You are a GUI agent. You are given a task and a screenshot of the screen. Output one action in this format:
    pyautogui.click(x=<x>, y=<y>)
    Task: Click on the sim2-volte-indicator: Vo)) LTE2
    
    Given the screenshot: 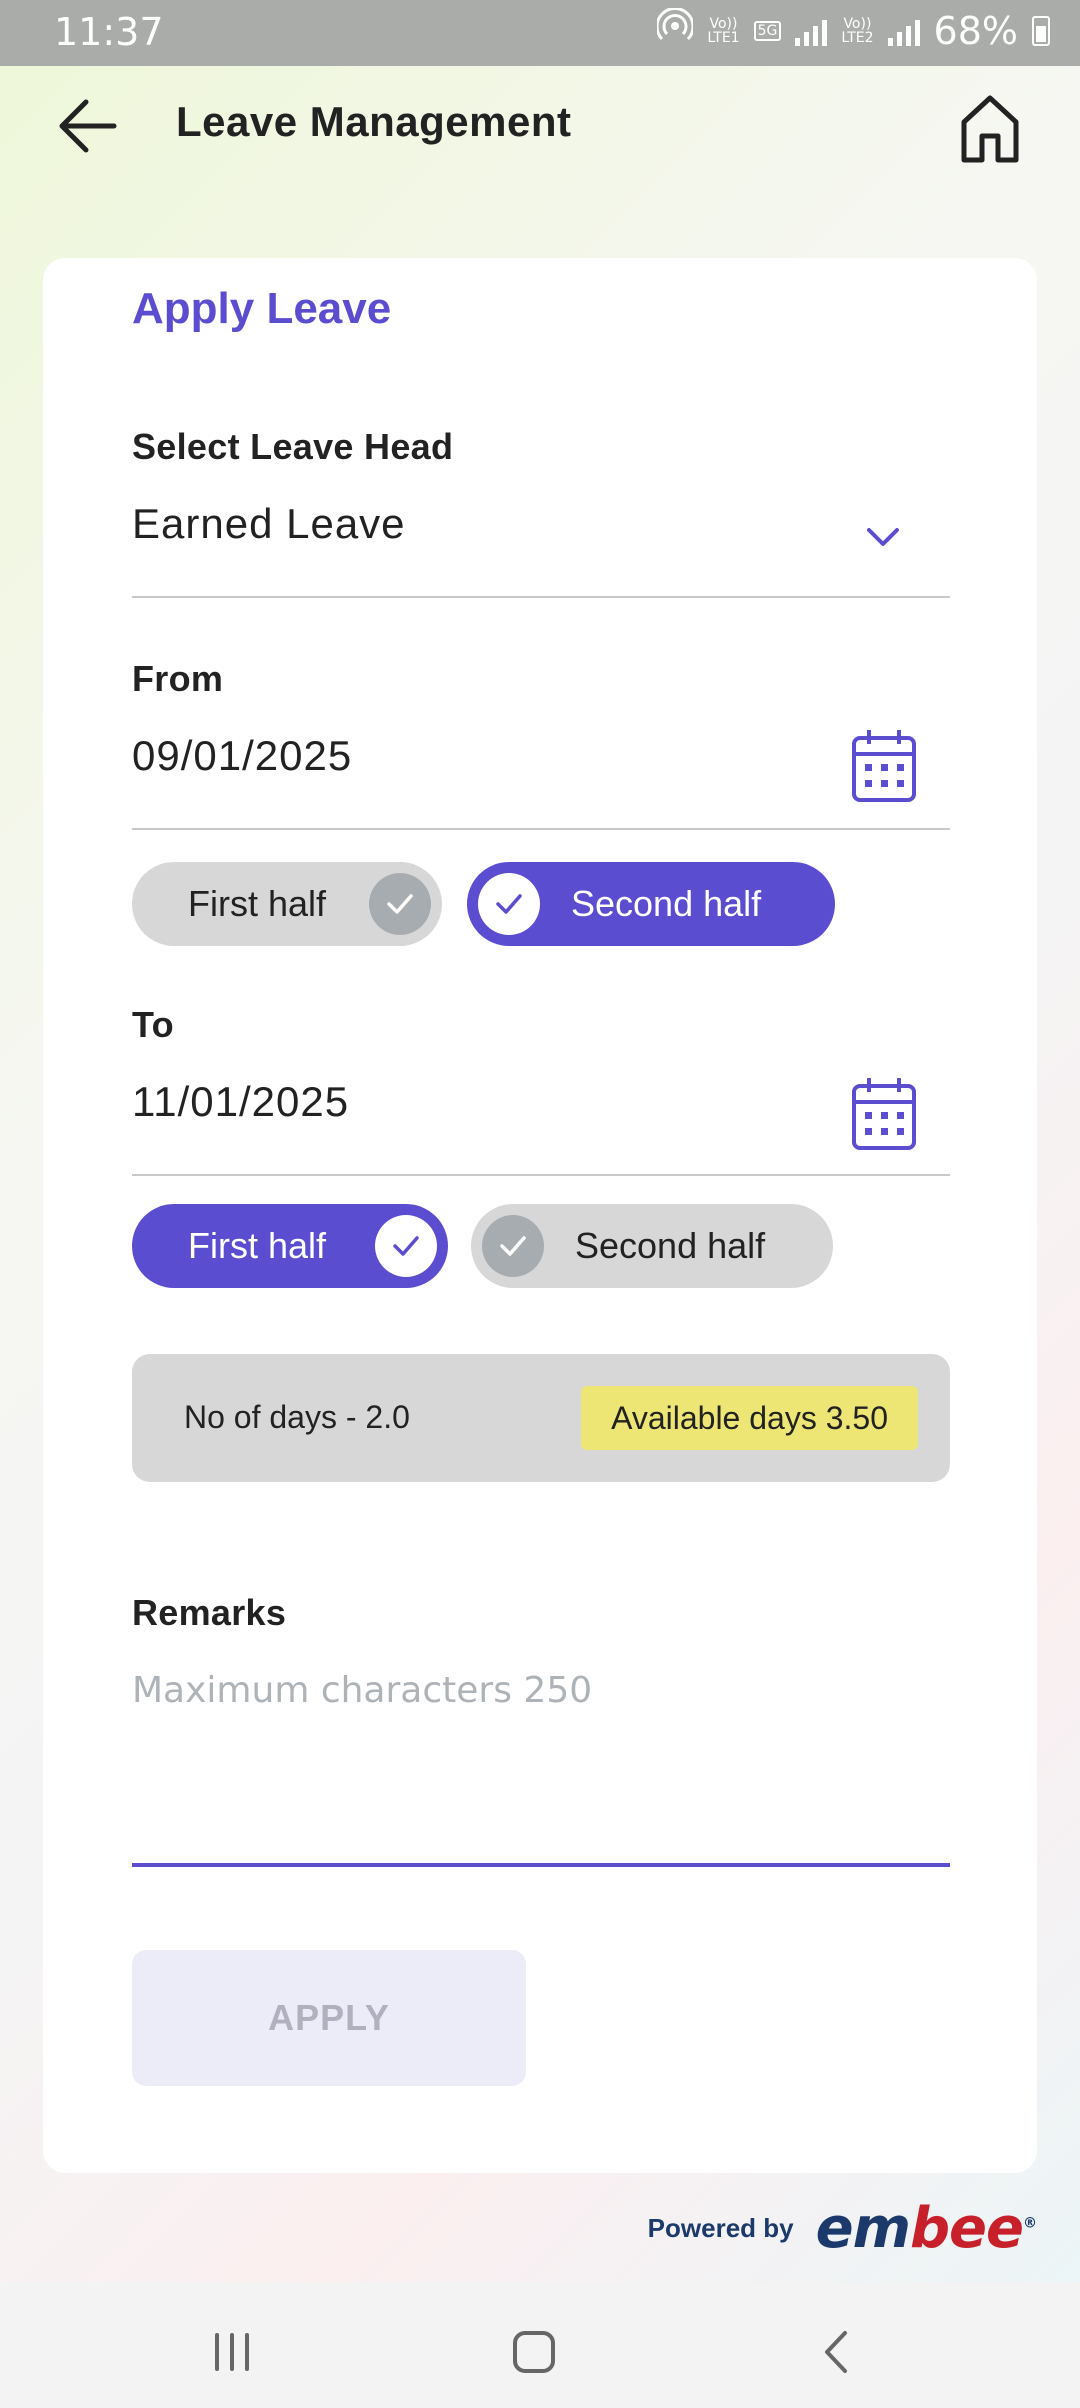 What is the action you would take?
    pyautogui.click(x=857, y=30)
    